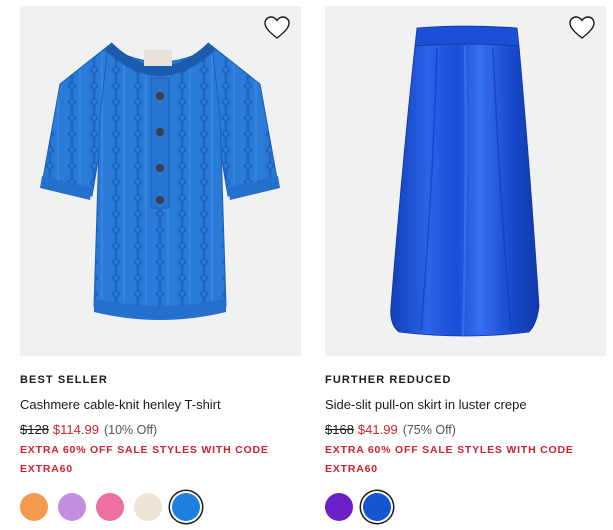 The image size is (613, 530). I want to click on sale-price: $114.99, so click(75, 429).